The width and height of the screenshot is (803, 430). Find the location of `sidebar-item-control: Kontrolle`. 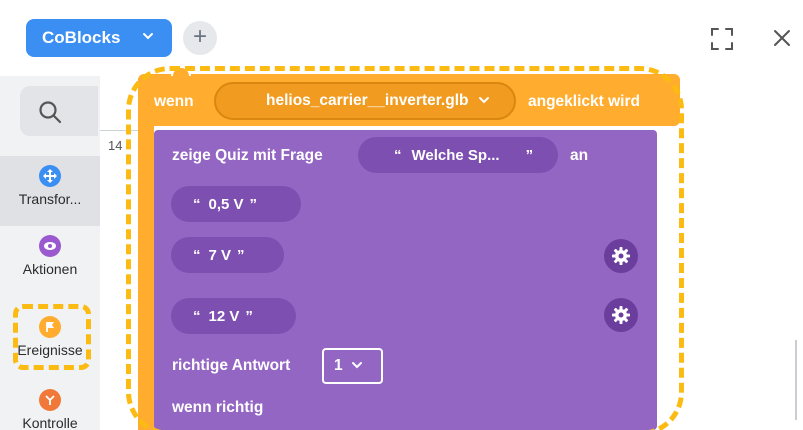

sidebar-item-control: Kontrolle is located at coordinates (50, 409).